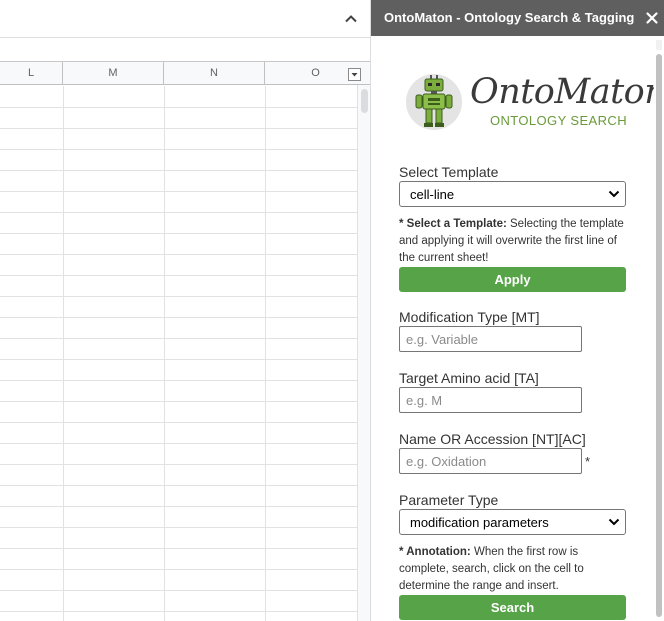 The height and width of the screenshot is (621, 664). What do you see at coordinates (185, 50) in the screenshot?
I see `formula-bar` at bounding box center [185, 50].